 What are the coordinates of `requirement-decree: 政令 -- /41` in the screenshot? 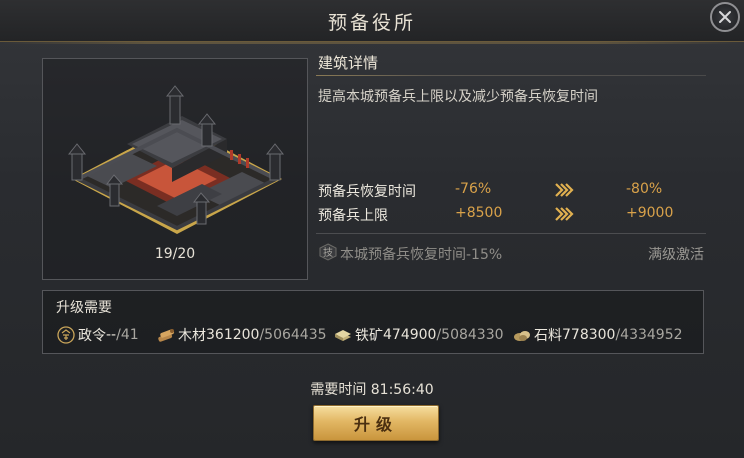 It's located at (97, 335).